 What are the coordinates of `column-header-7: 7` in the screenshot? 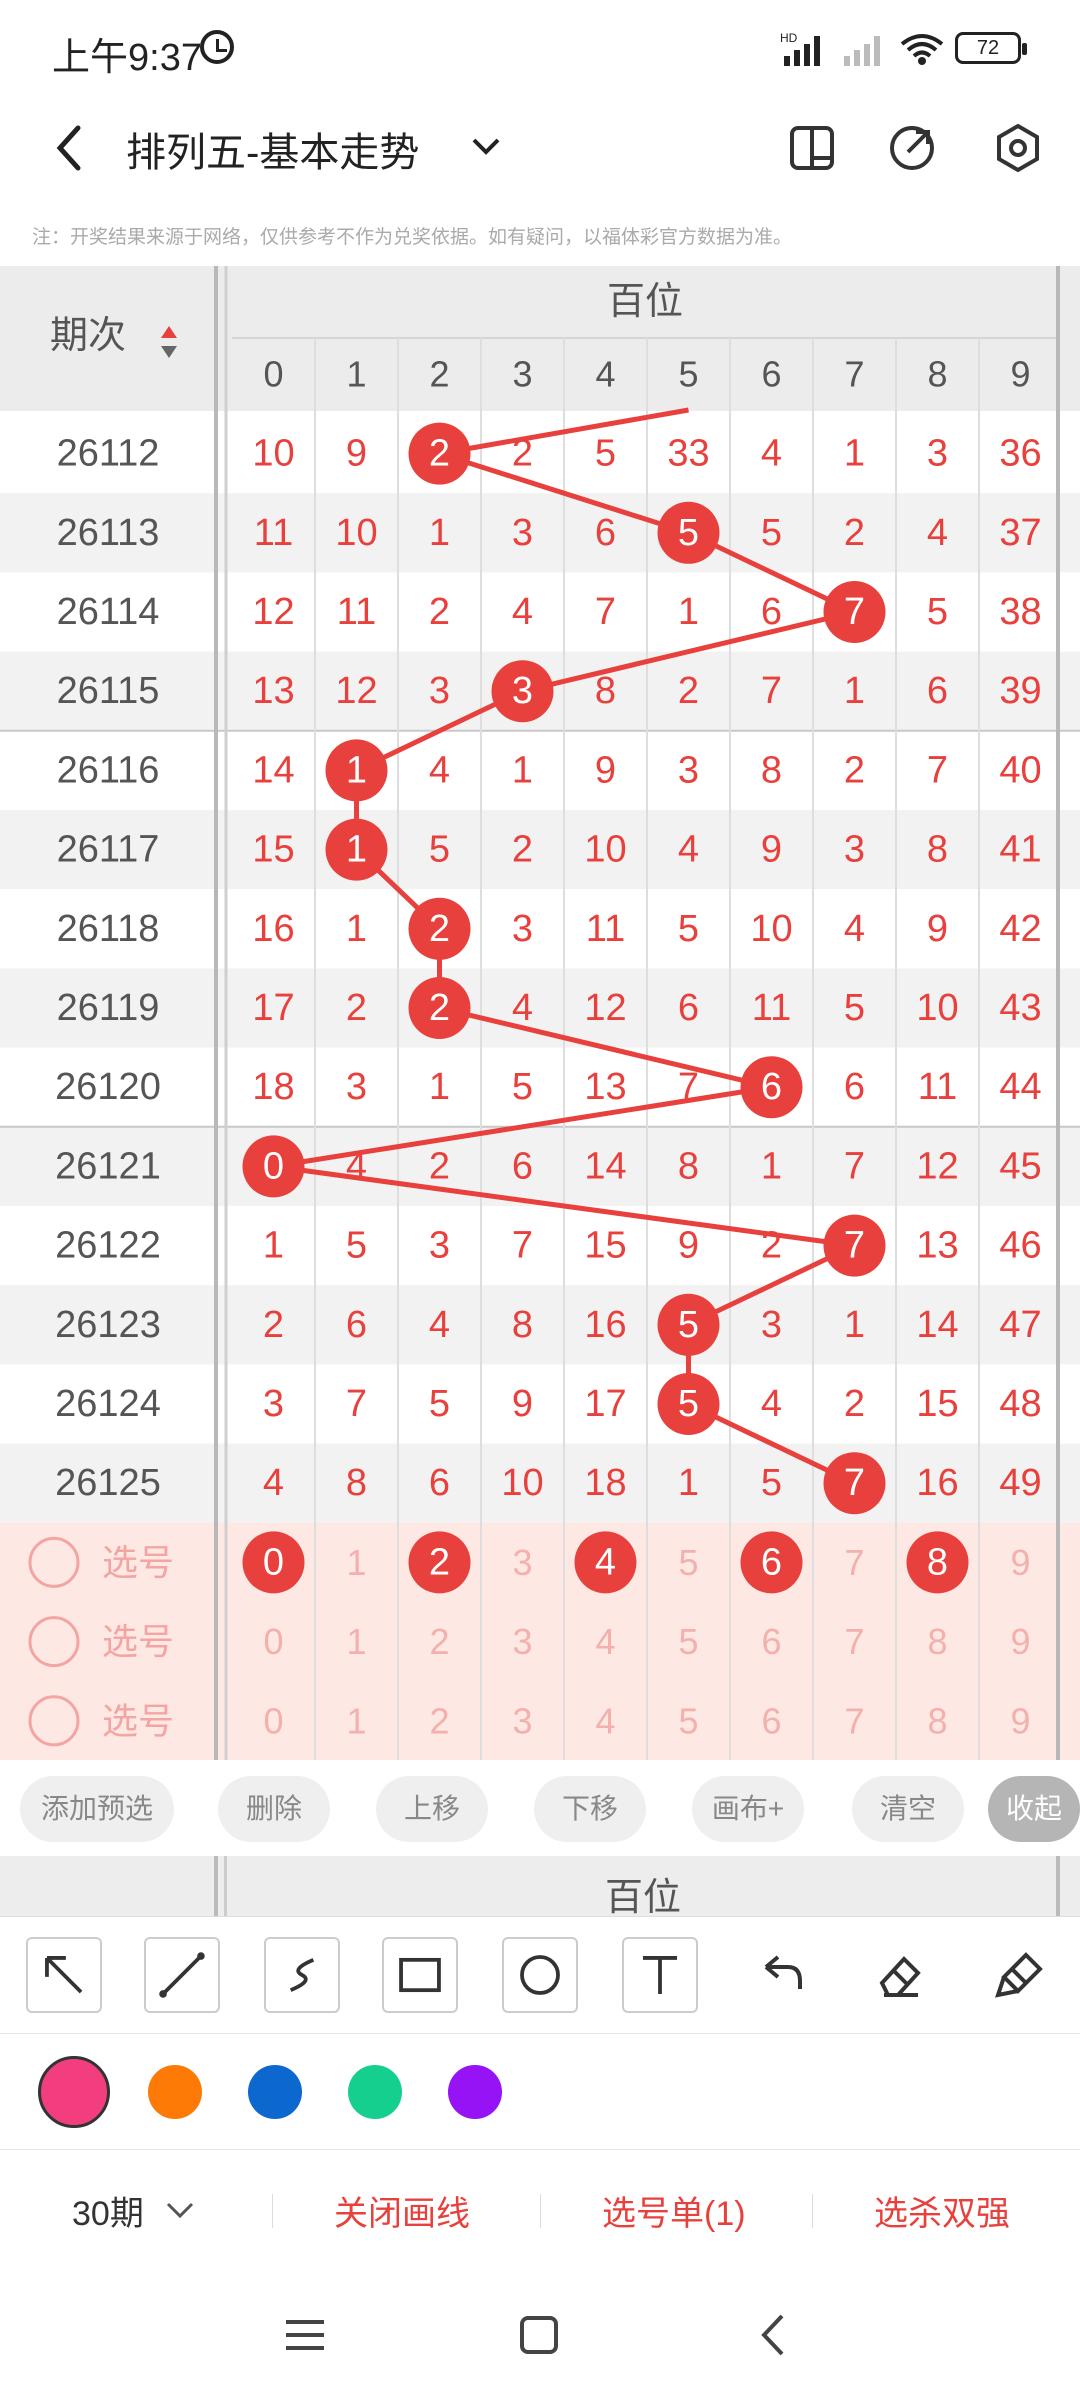 It's located at (854, 374).